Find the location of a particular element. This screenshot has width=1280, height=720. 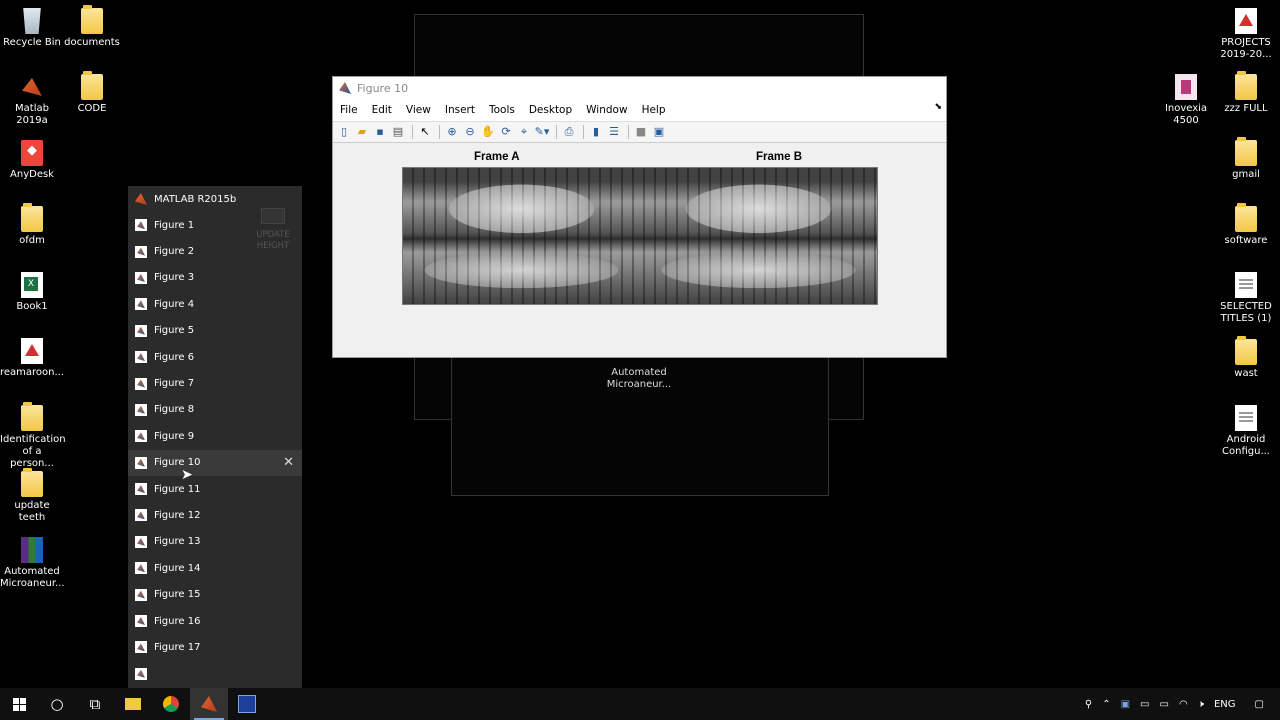

figure-titlebar: Figure 10 is located at coordinates (639, 88).